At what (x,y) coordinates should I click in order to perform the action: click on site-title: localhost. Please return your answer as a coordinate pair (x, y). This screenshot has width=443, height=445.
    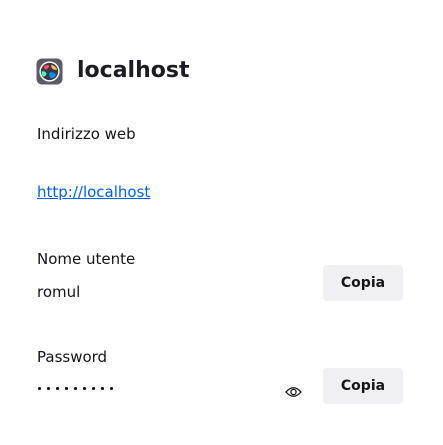
    Looking at the image, I should click on (133, 70).